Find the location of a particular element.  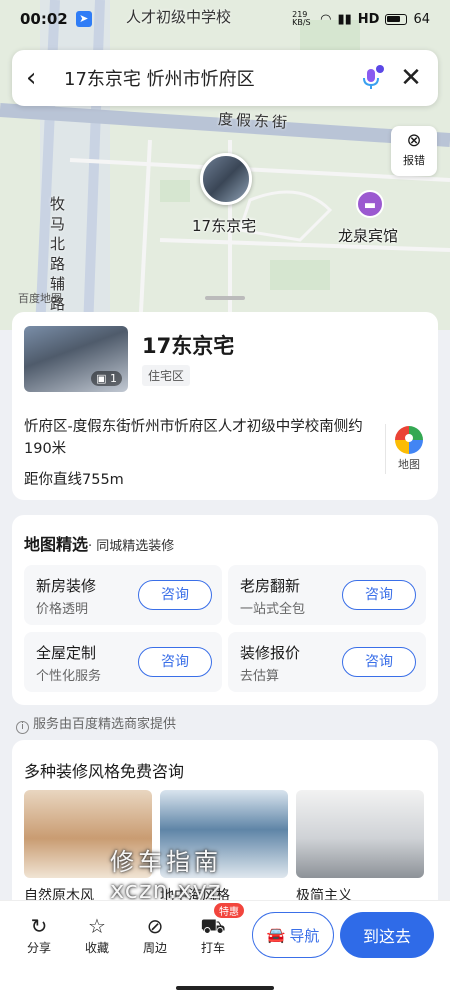

home-indicator is located at coordinates (225, 988).